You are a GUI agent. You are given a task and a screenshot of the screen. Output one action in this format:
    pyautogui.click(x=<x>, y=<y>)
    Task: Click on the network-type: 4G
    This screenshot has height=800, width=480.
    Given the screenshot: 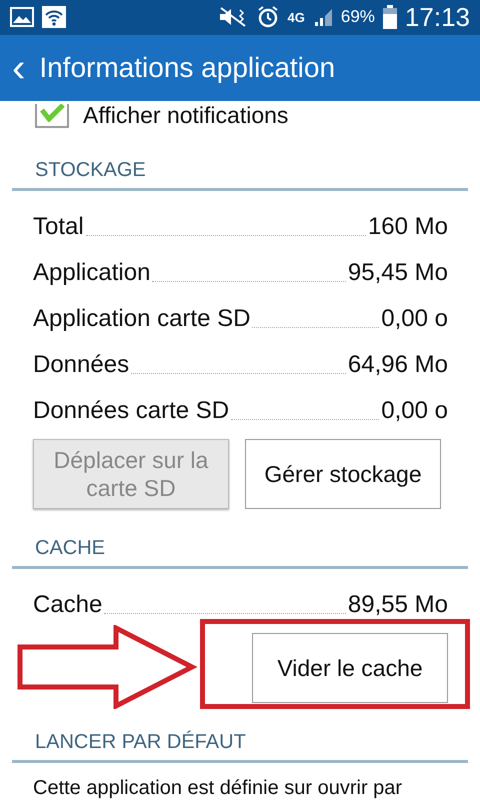 What is the action you would take?
    pyautogui.click(x=296, y=17)
    